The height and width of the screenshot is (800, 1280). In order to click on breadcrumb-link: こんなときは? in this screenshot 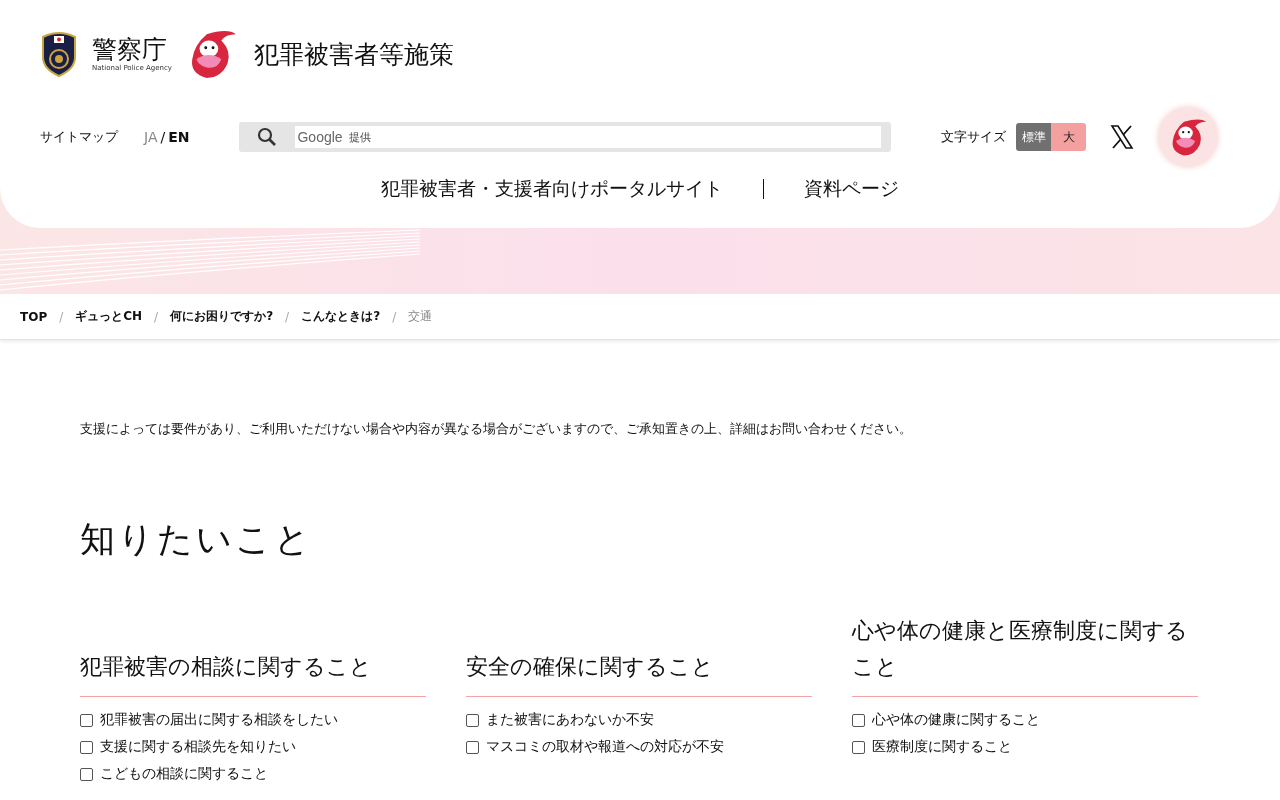, I will do `click(341, 316)`.